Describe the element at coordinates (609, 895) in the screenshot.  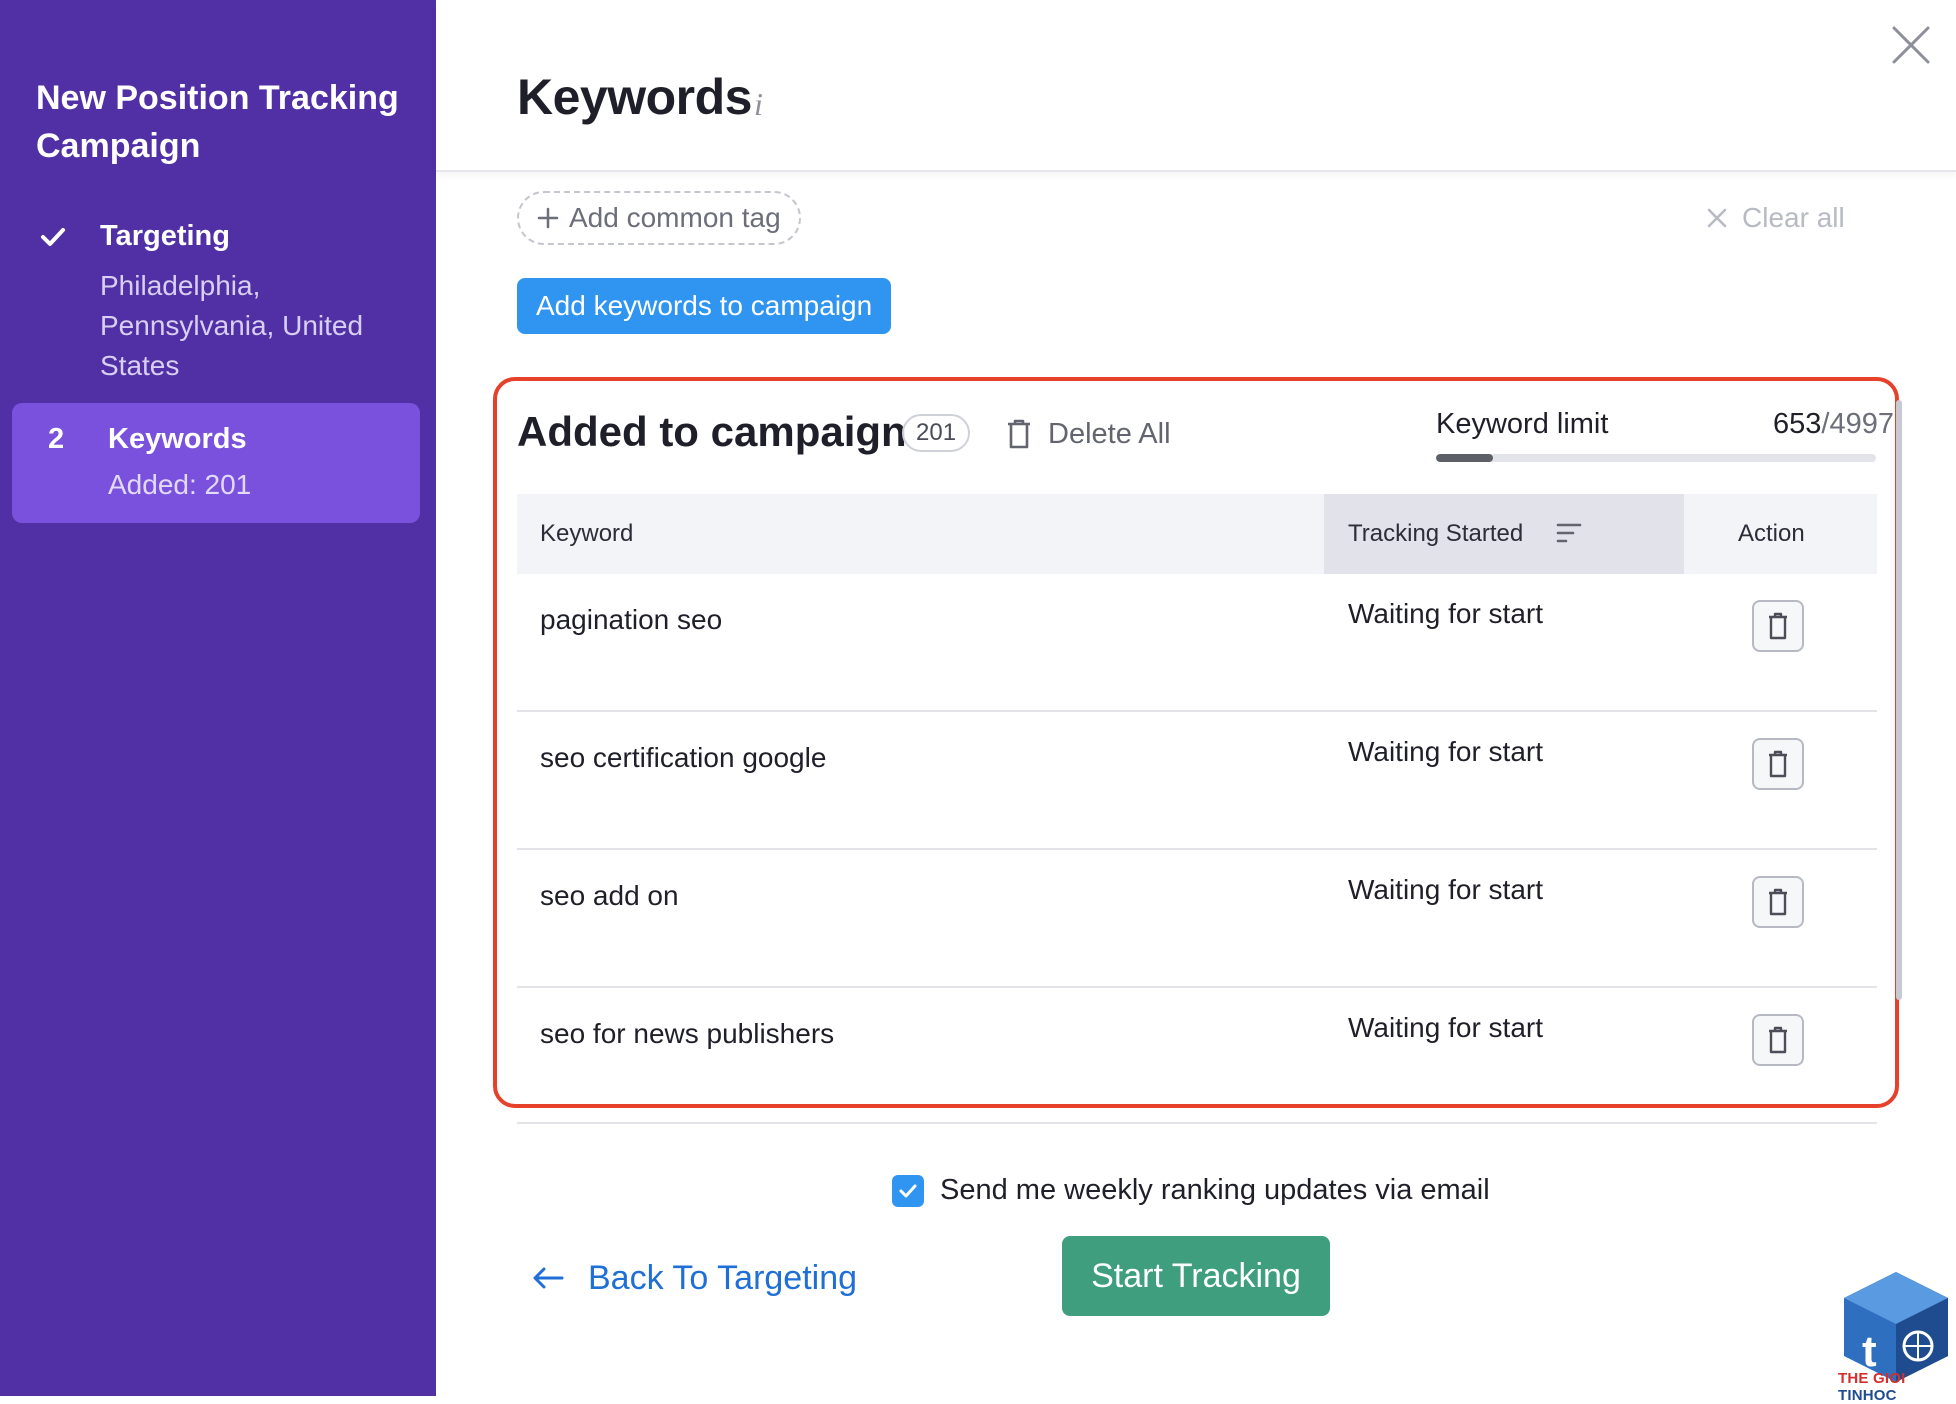
I see `keyword-cell: seo add on` at that location.